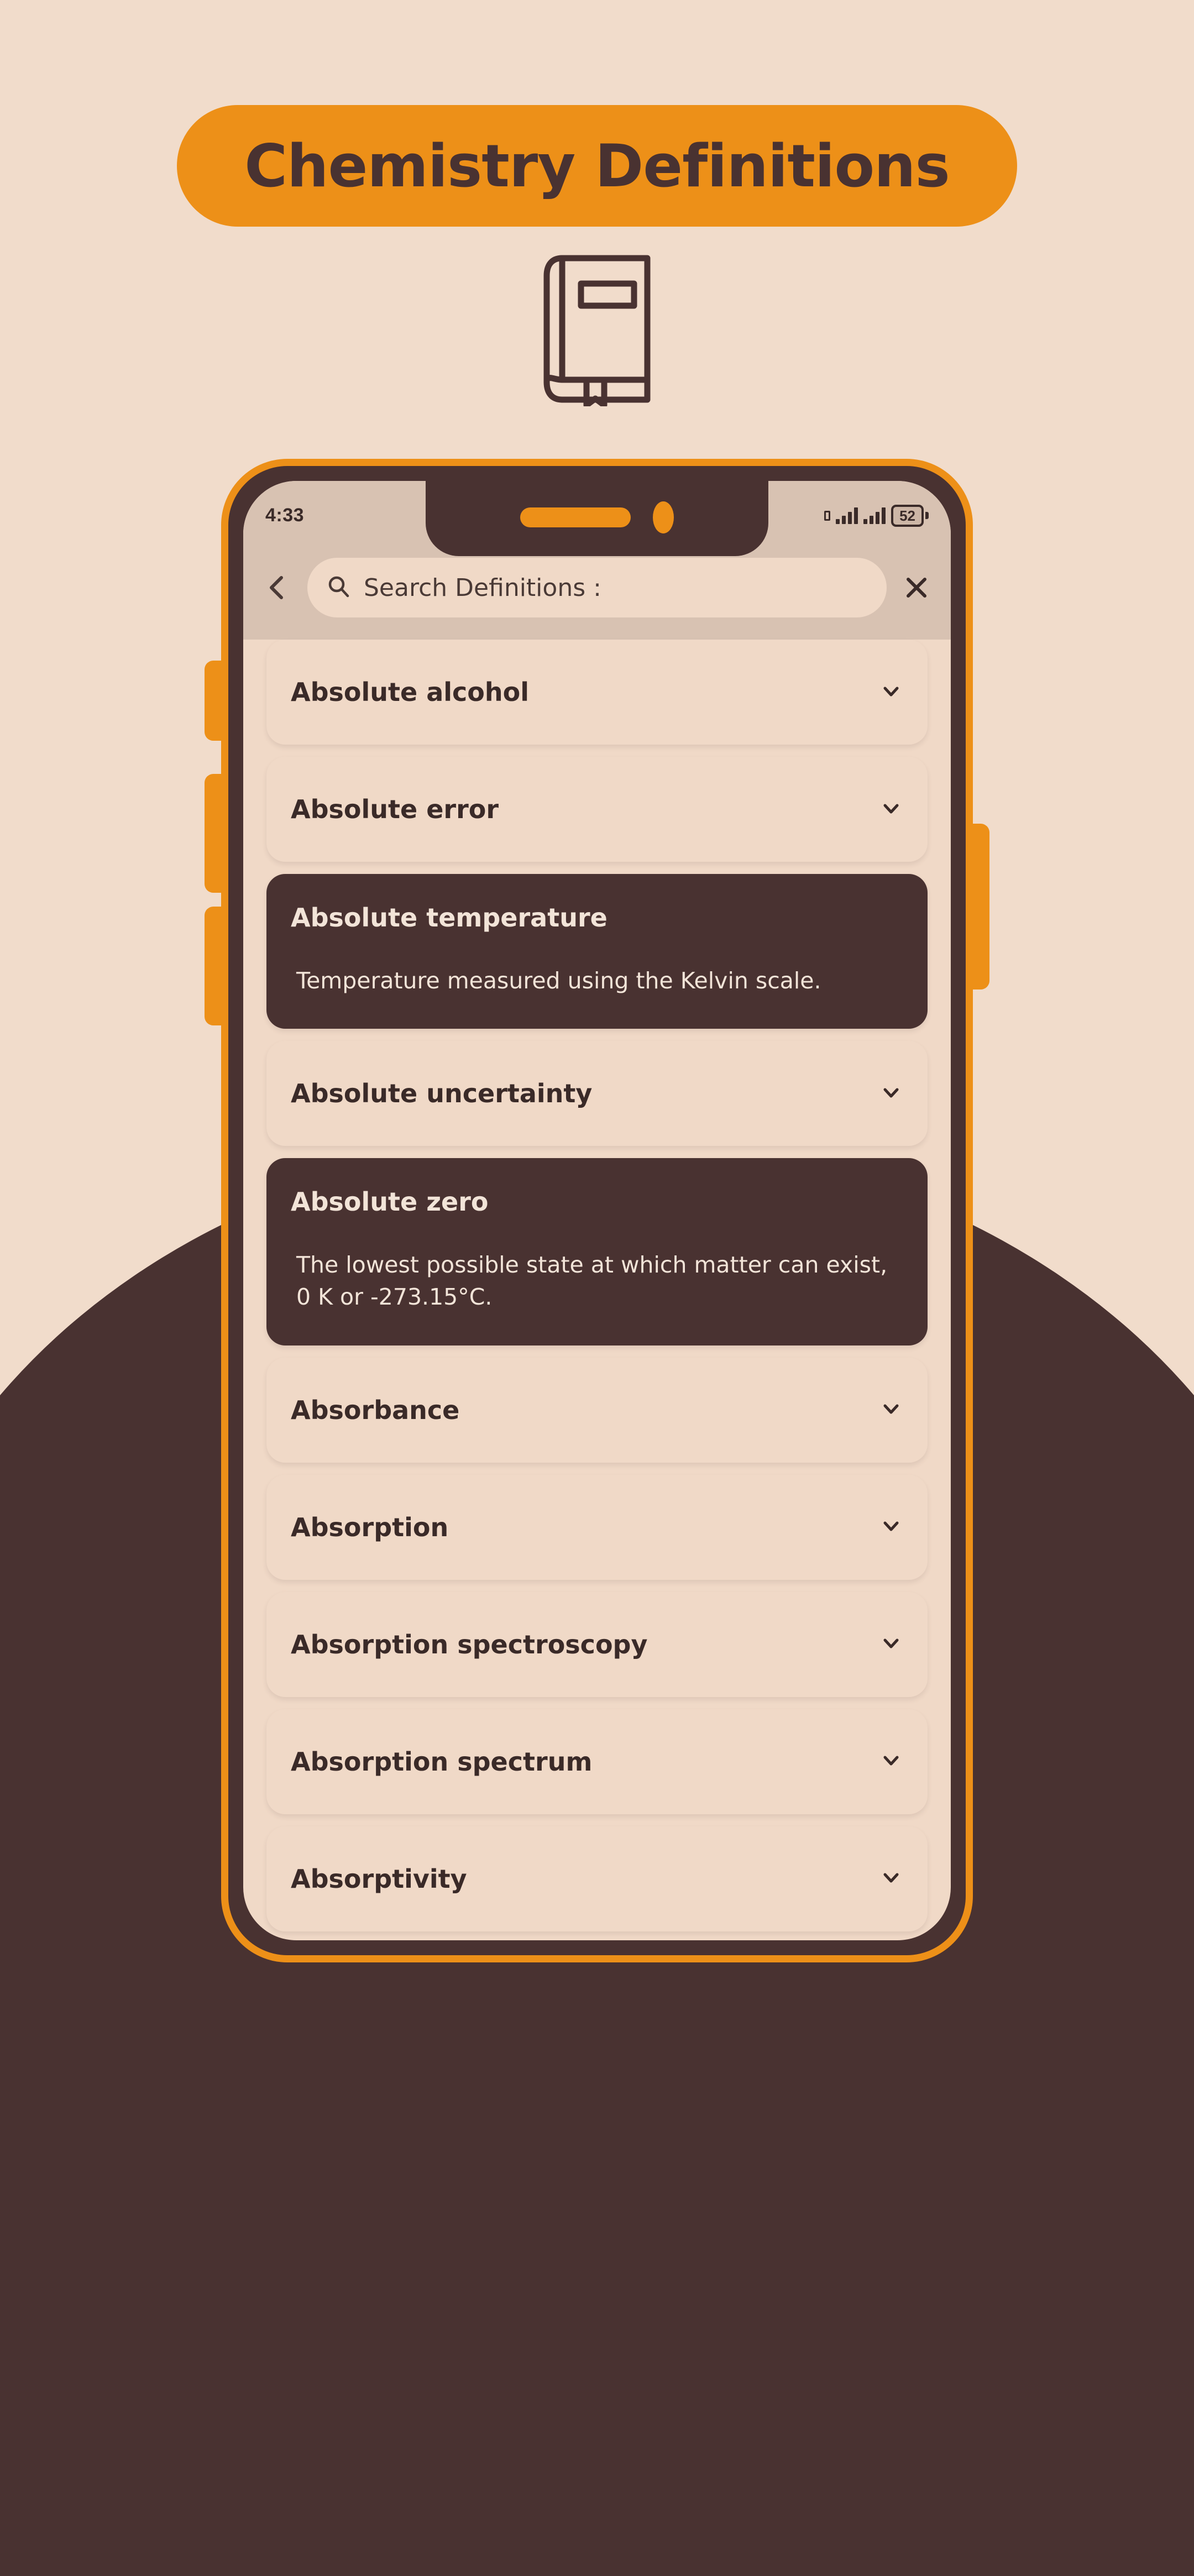 The height and width of the screenshot is (2576, 1194). Describe the element at coordinates (597, 809) in the screenshot. I see `definition-card: Absolute error` at that location.